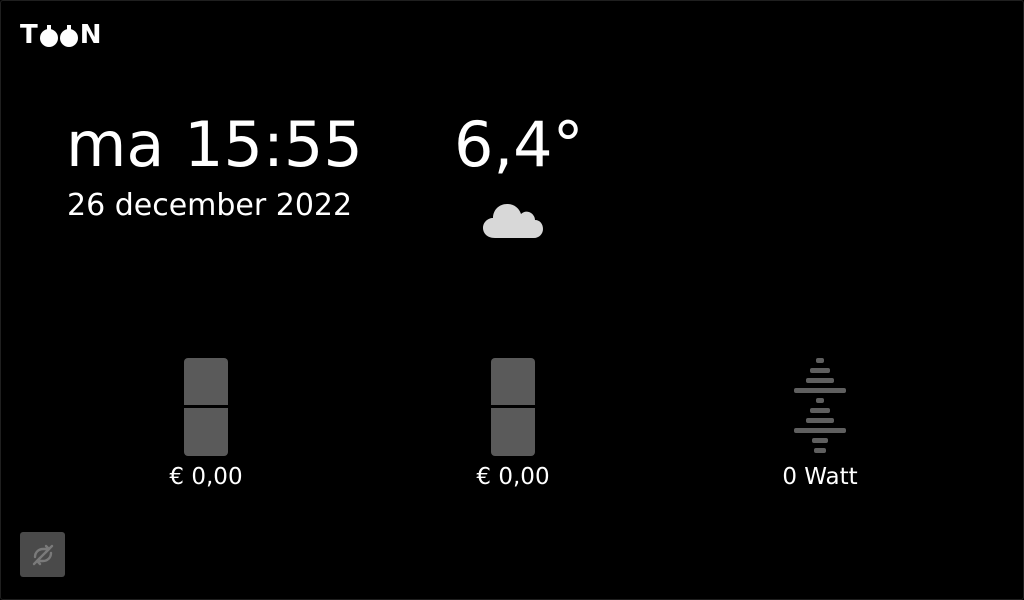  I want to click on electricity-cost-tile: € 0,00, so click(513, 426).